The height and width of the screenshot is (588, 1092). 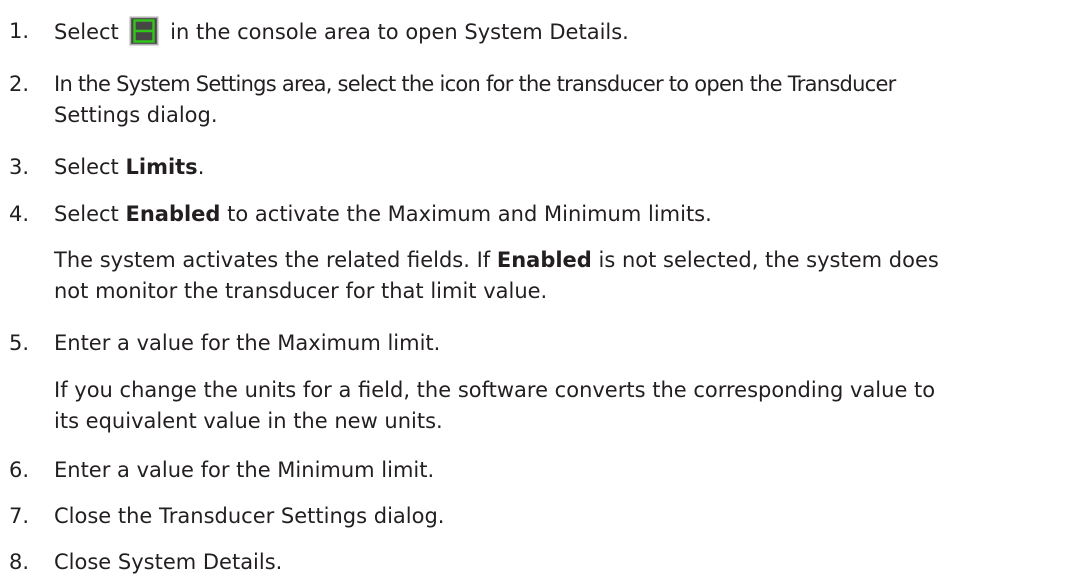 What do you see at coordinates (173, 214) in the screenshot?
I see `step-4-bold-enabled: Enabled` at bounding box center [173, 214].